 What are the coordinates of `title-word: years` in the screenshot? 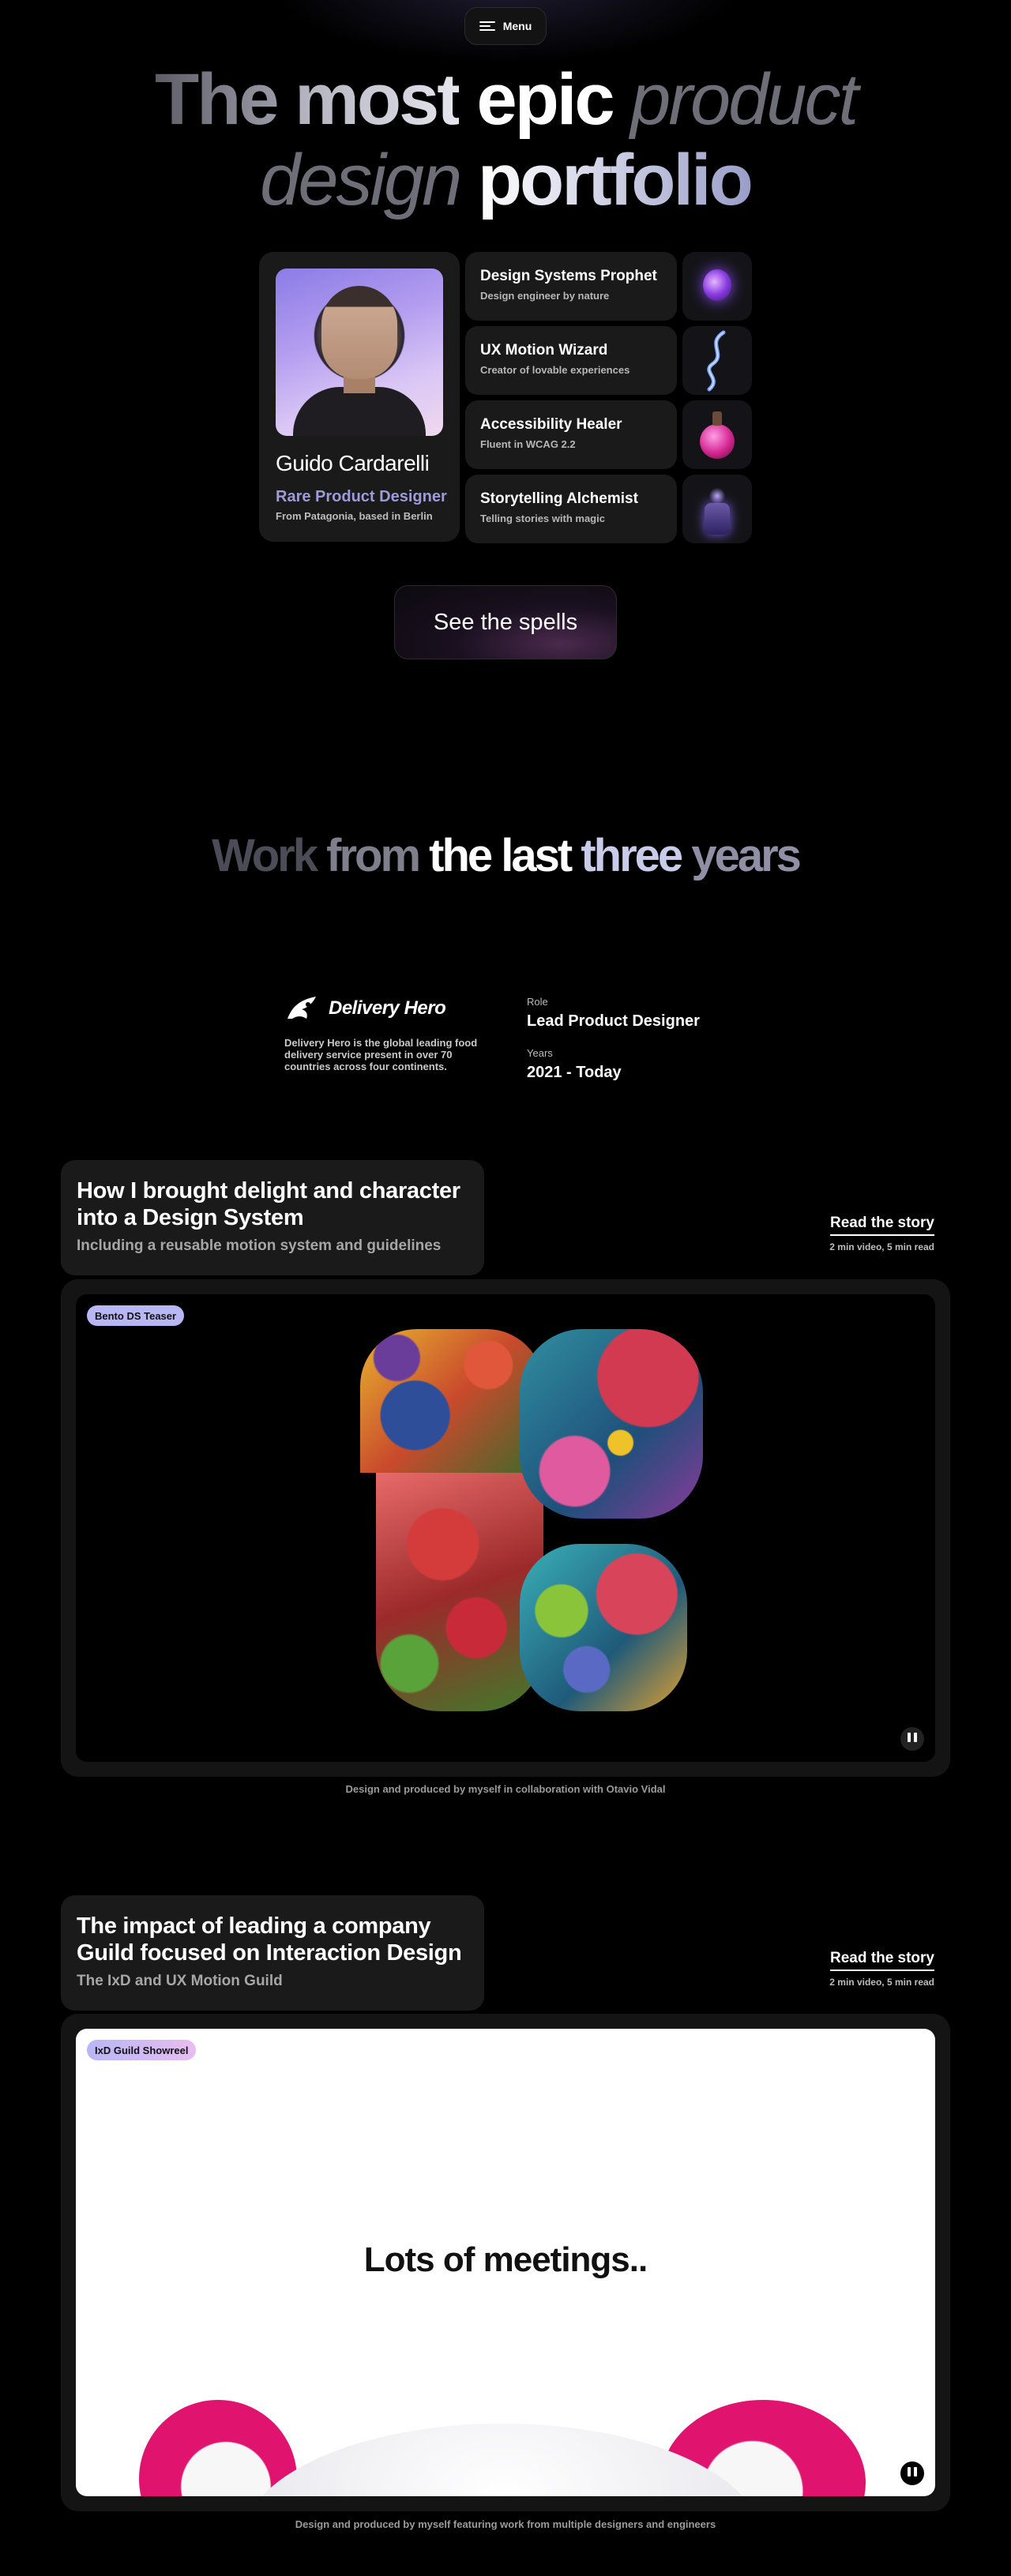 It's located at (746, 855).